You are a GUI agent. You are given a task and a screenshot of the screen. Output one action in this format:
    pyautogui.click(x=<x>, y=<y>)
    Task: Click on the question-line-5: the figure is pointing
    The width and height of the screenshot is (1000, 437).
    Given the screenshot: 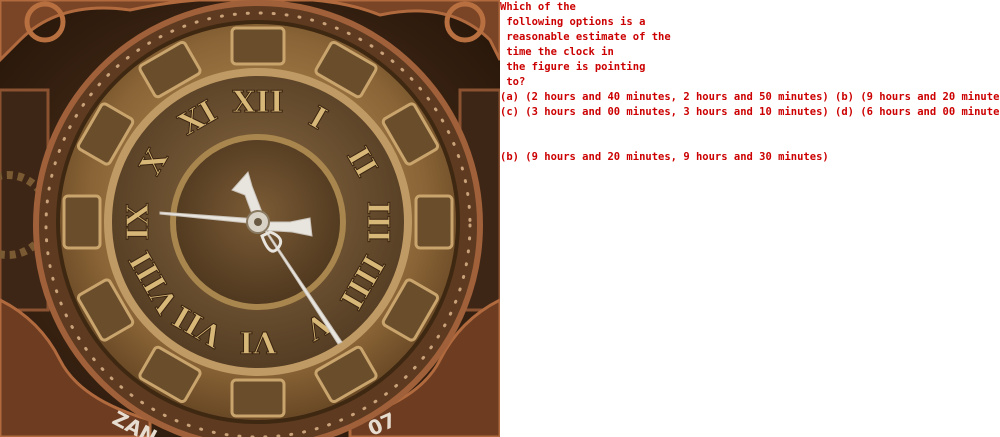 What is the action you would take?
    pyautogui.click(x=573, y=67)
    